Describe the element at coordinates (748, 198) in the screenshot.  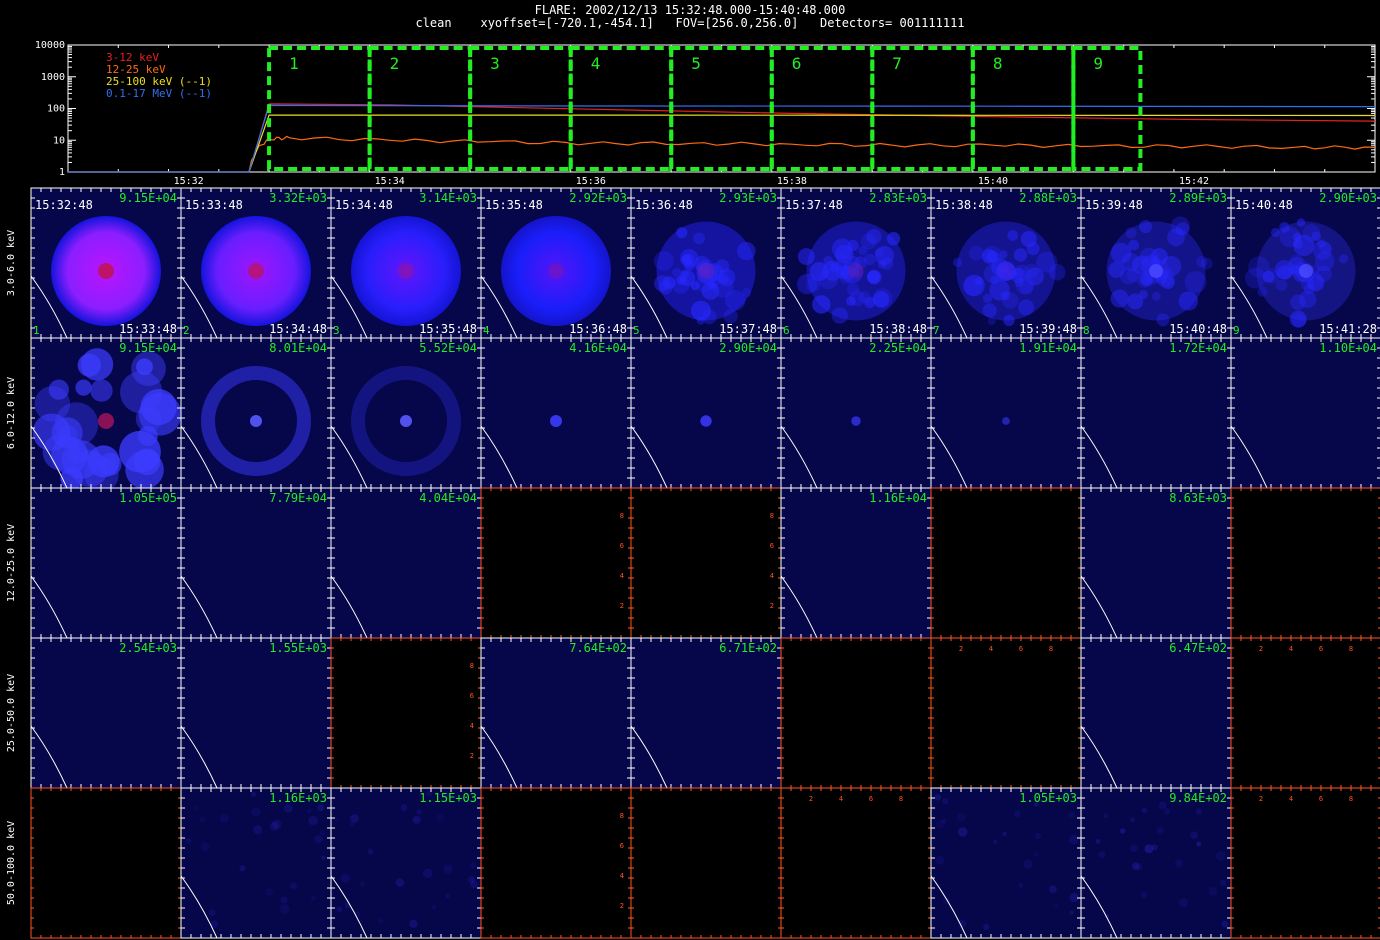
I see `image-max-value: 2.93E+03` at that location.